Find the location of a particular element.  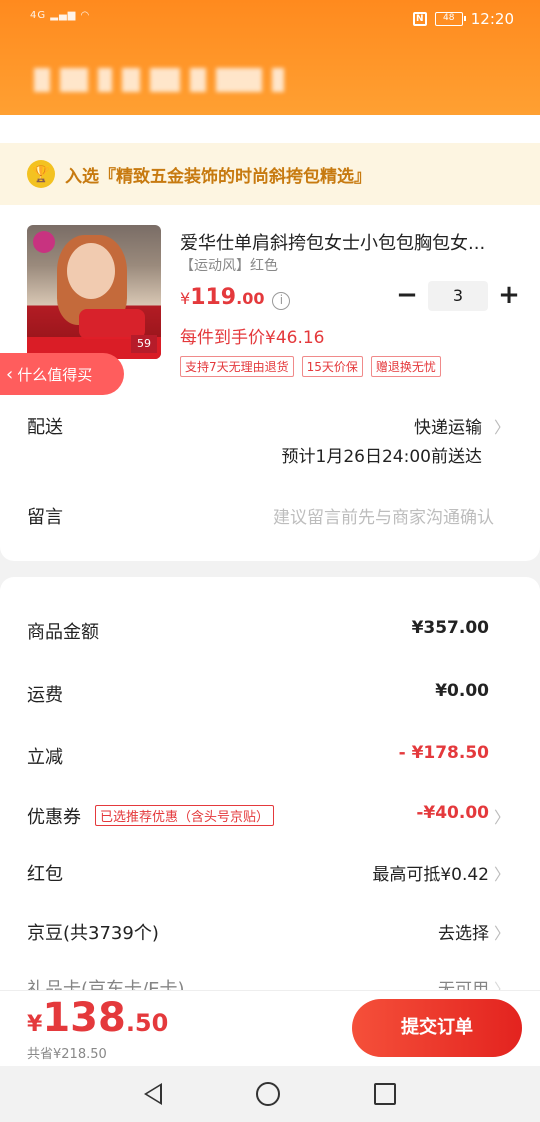

image-badge is located at coordinates (44, 242).